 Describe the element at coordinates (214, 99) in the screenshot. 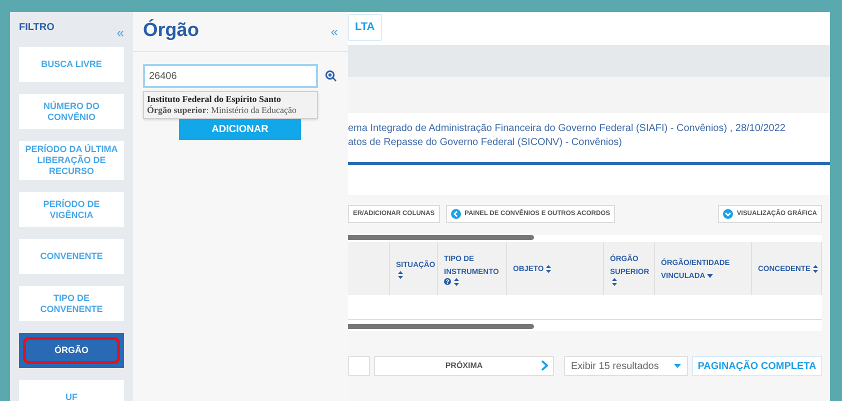

I see `suggestion-name: Instituto Federal do Espírito Santo` at that location.